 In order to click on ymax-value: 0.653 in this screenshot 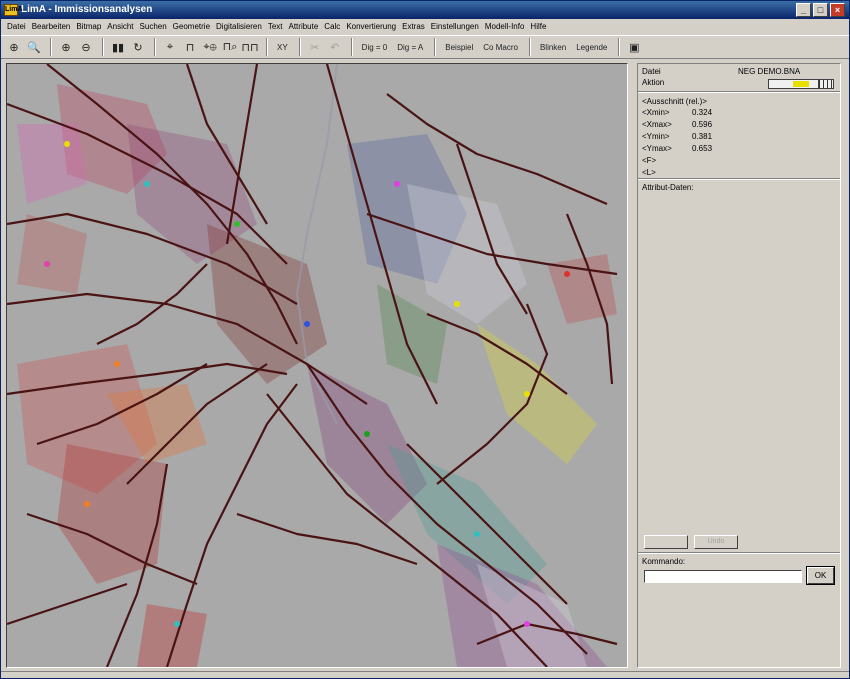, I will do `click(702, 148)`.